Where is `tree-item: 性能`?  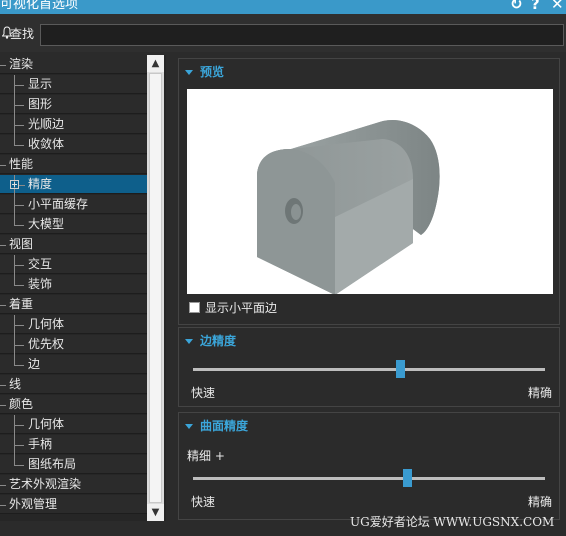 tree-item: 性能 is located at coordinates (73, 164).